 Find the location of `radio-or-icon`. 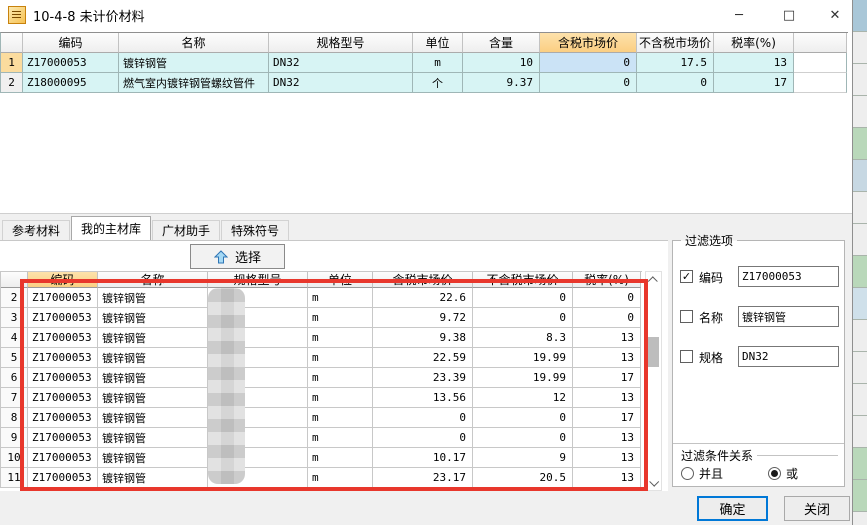

radio-or-icon is located at coordinates (774, 473).